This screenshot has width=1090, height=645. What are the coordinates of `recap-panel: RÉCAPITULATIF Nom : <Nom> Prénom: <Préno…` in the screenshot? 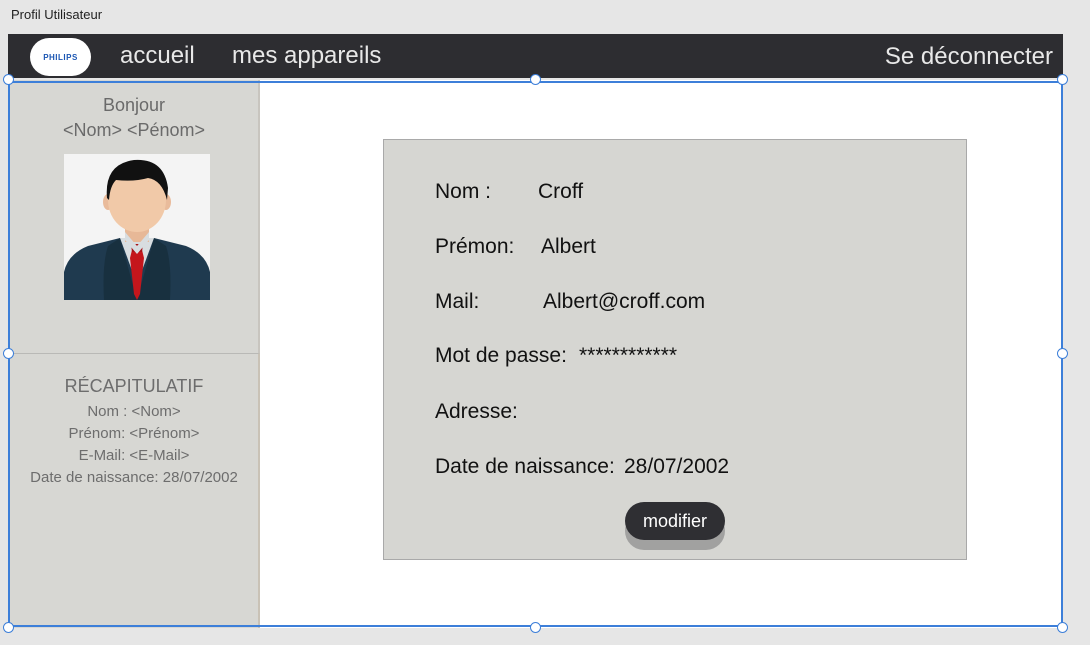 It's located at (134, 490).